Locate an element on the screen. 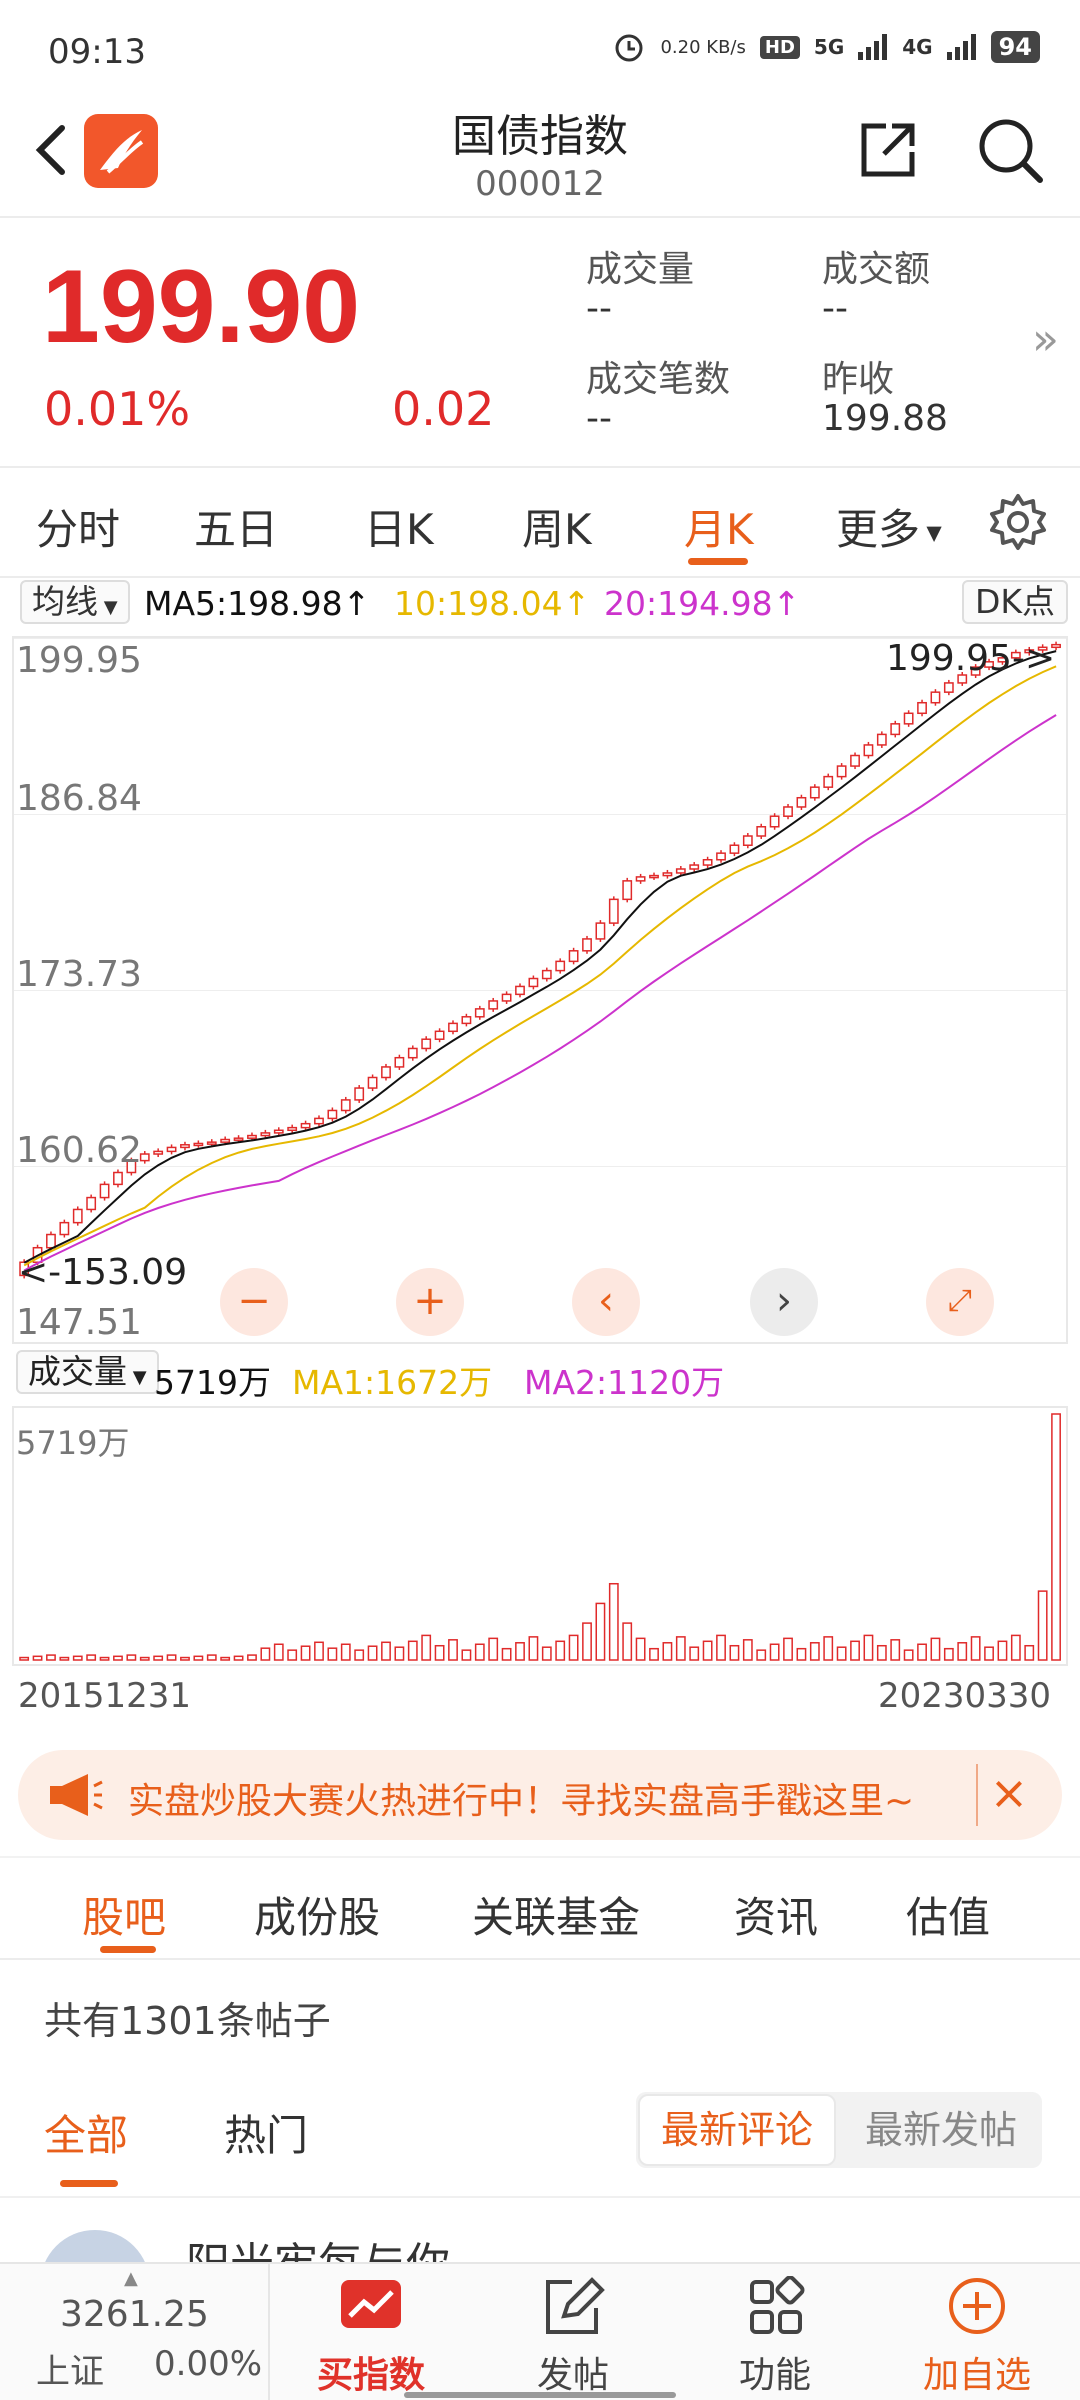 The width and height of the screenshot is (1080, 2400). amount-label: 成交额 is located at coordinates (876, 269).